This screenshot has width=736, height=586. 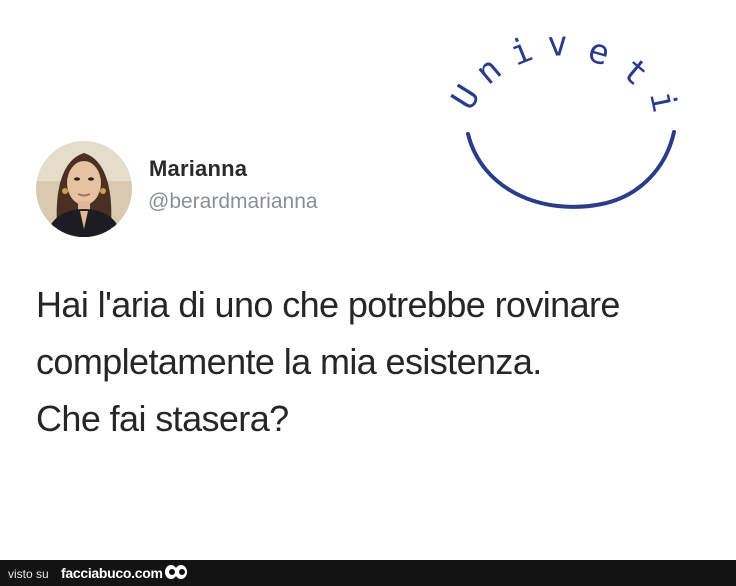 What do you see at coordinates (571, 169) in the screenshot?
I see `smile-arc` at bounding box center [571, 169].